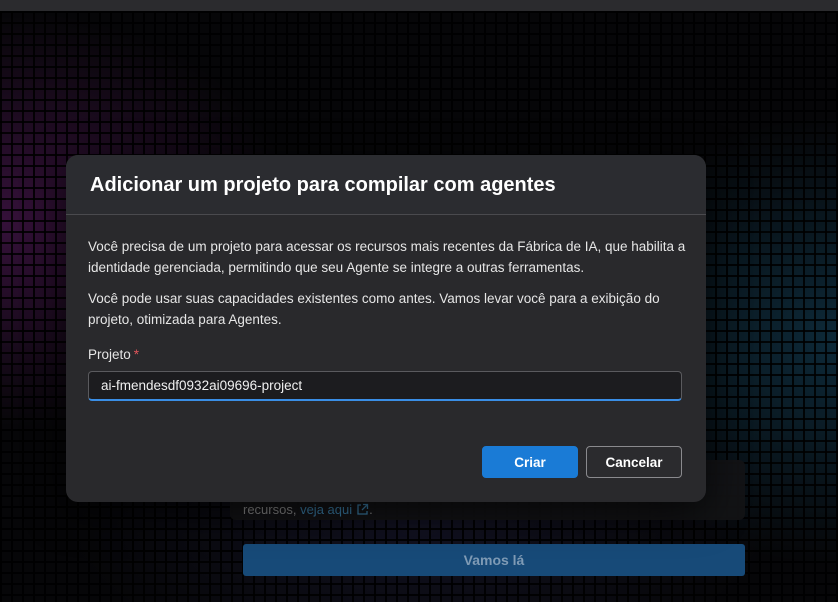  Describe the element at coordinates (634, 462) in the screenshot. I see `cancel-button: Cancelar` at that location.